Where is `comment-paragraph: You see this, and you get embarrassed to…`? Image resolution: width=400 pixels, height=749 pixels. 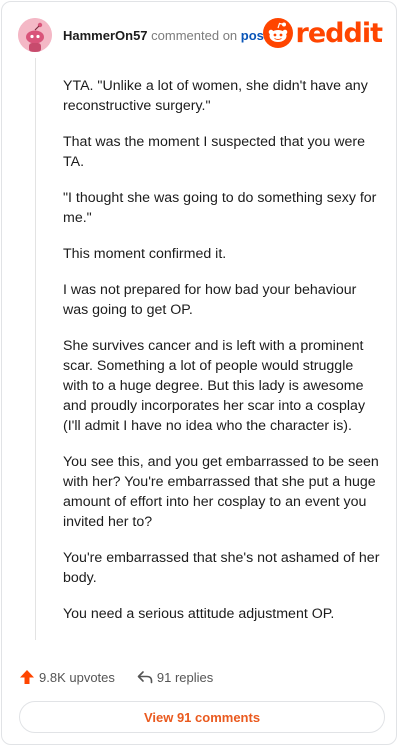
comment-paragraph: You see this, and you get embarrassed to… is located at coordinates (221, 492).